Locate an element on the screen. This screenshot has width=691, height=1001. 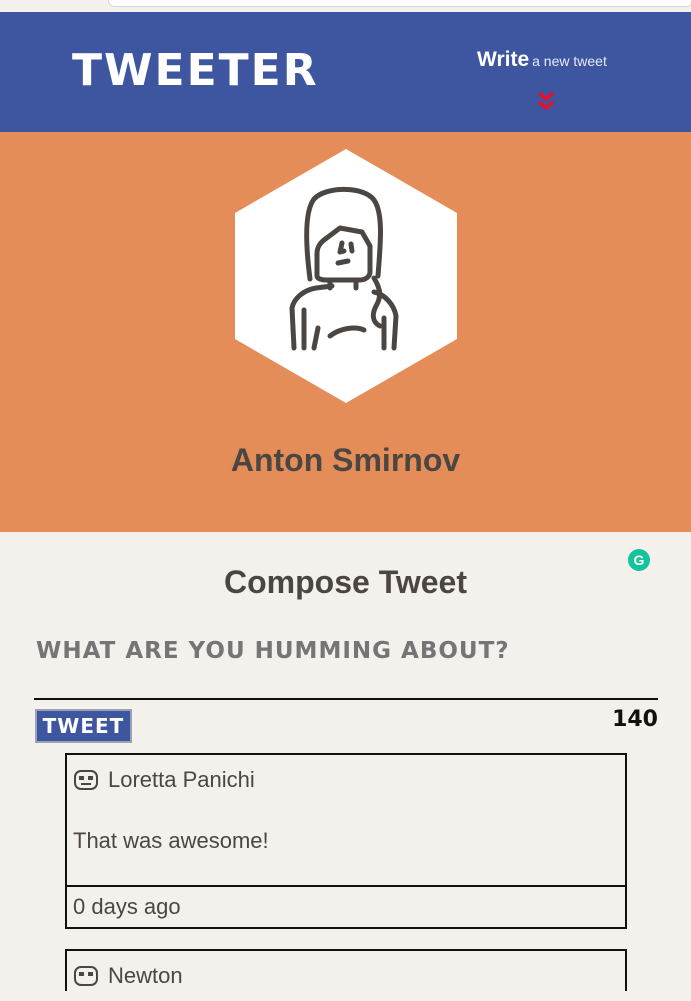
tweet-text: That was awesome! is located at coordinates (171, 840).